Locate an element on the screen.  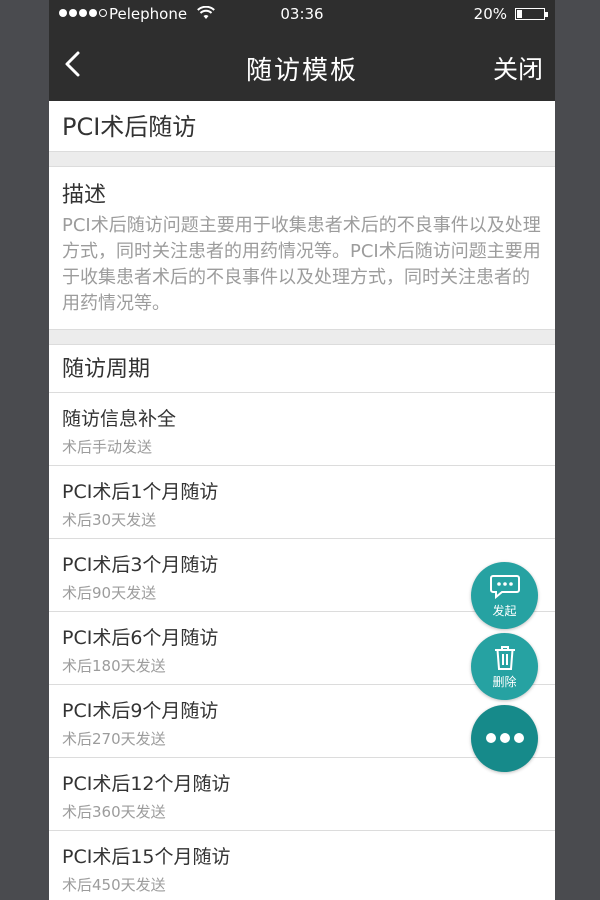
list-item-title: PCI术后1个月随访 is located at coordinates (140, 492).